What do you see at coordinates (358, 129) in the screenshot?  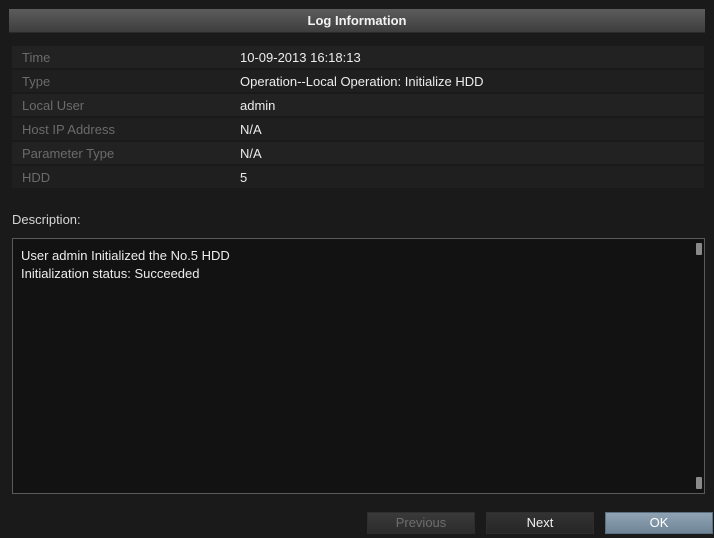 I see `info-row-host-ip: Host IP Address N/A` at bounding box center [358, 129].